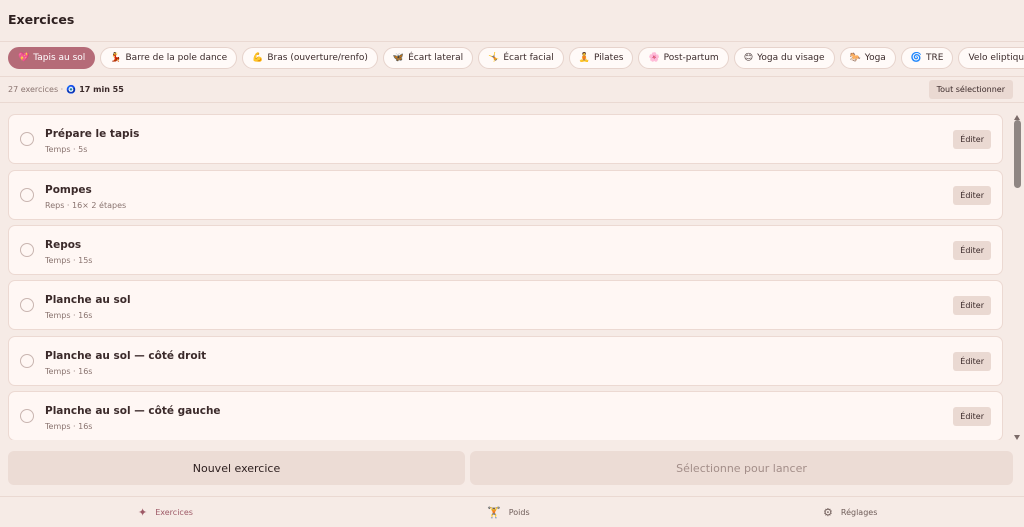 The width and height of the screenshot is (1024, 527). Describe the element at coordinates (855, 57) in the screenshot. I see `horse-icon: 🐎` at that location.